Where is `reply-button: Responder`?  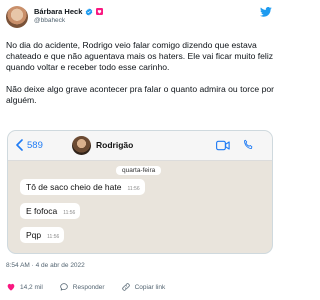 reply-button: Responder is located at coordinates (82, 287).